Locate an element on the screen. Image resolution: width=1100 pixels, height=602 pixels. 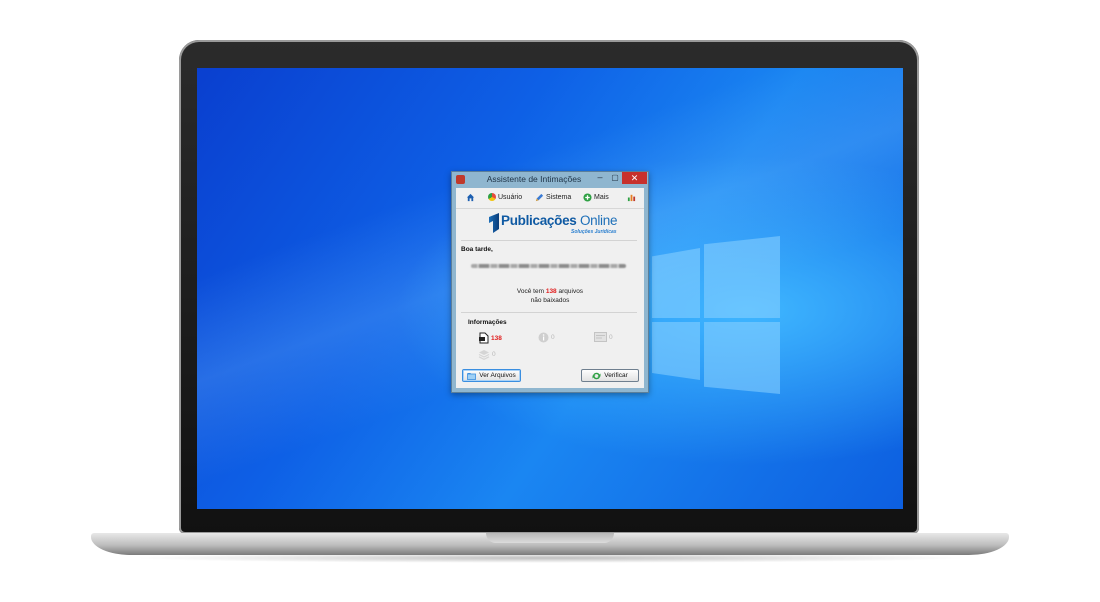
home-icon is located at coordinates (470, 197).